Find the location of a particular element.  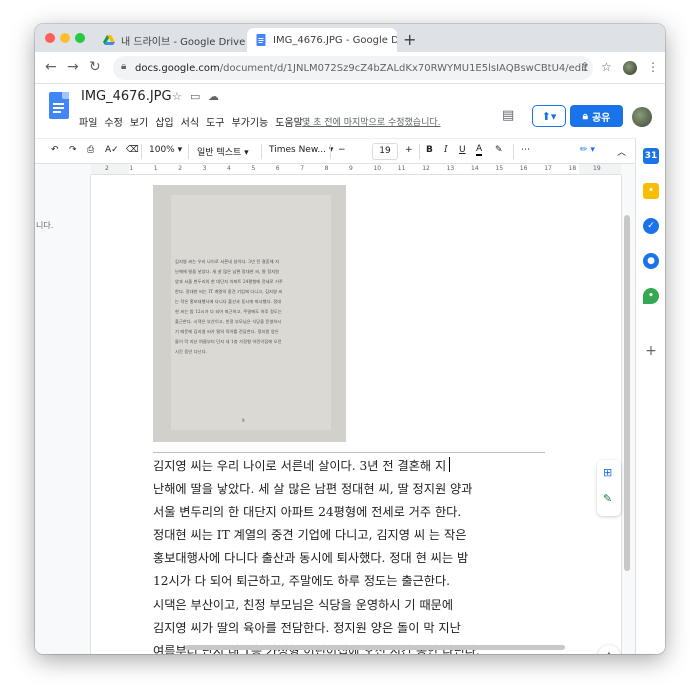

body-text-line: 김지영 씨가 딸의 육아를 전담한다. 정지원 양은 돌이 막 지난 is located at coordinates (363, 628).